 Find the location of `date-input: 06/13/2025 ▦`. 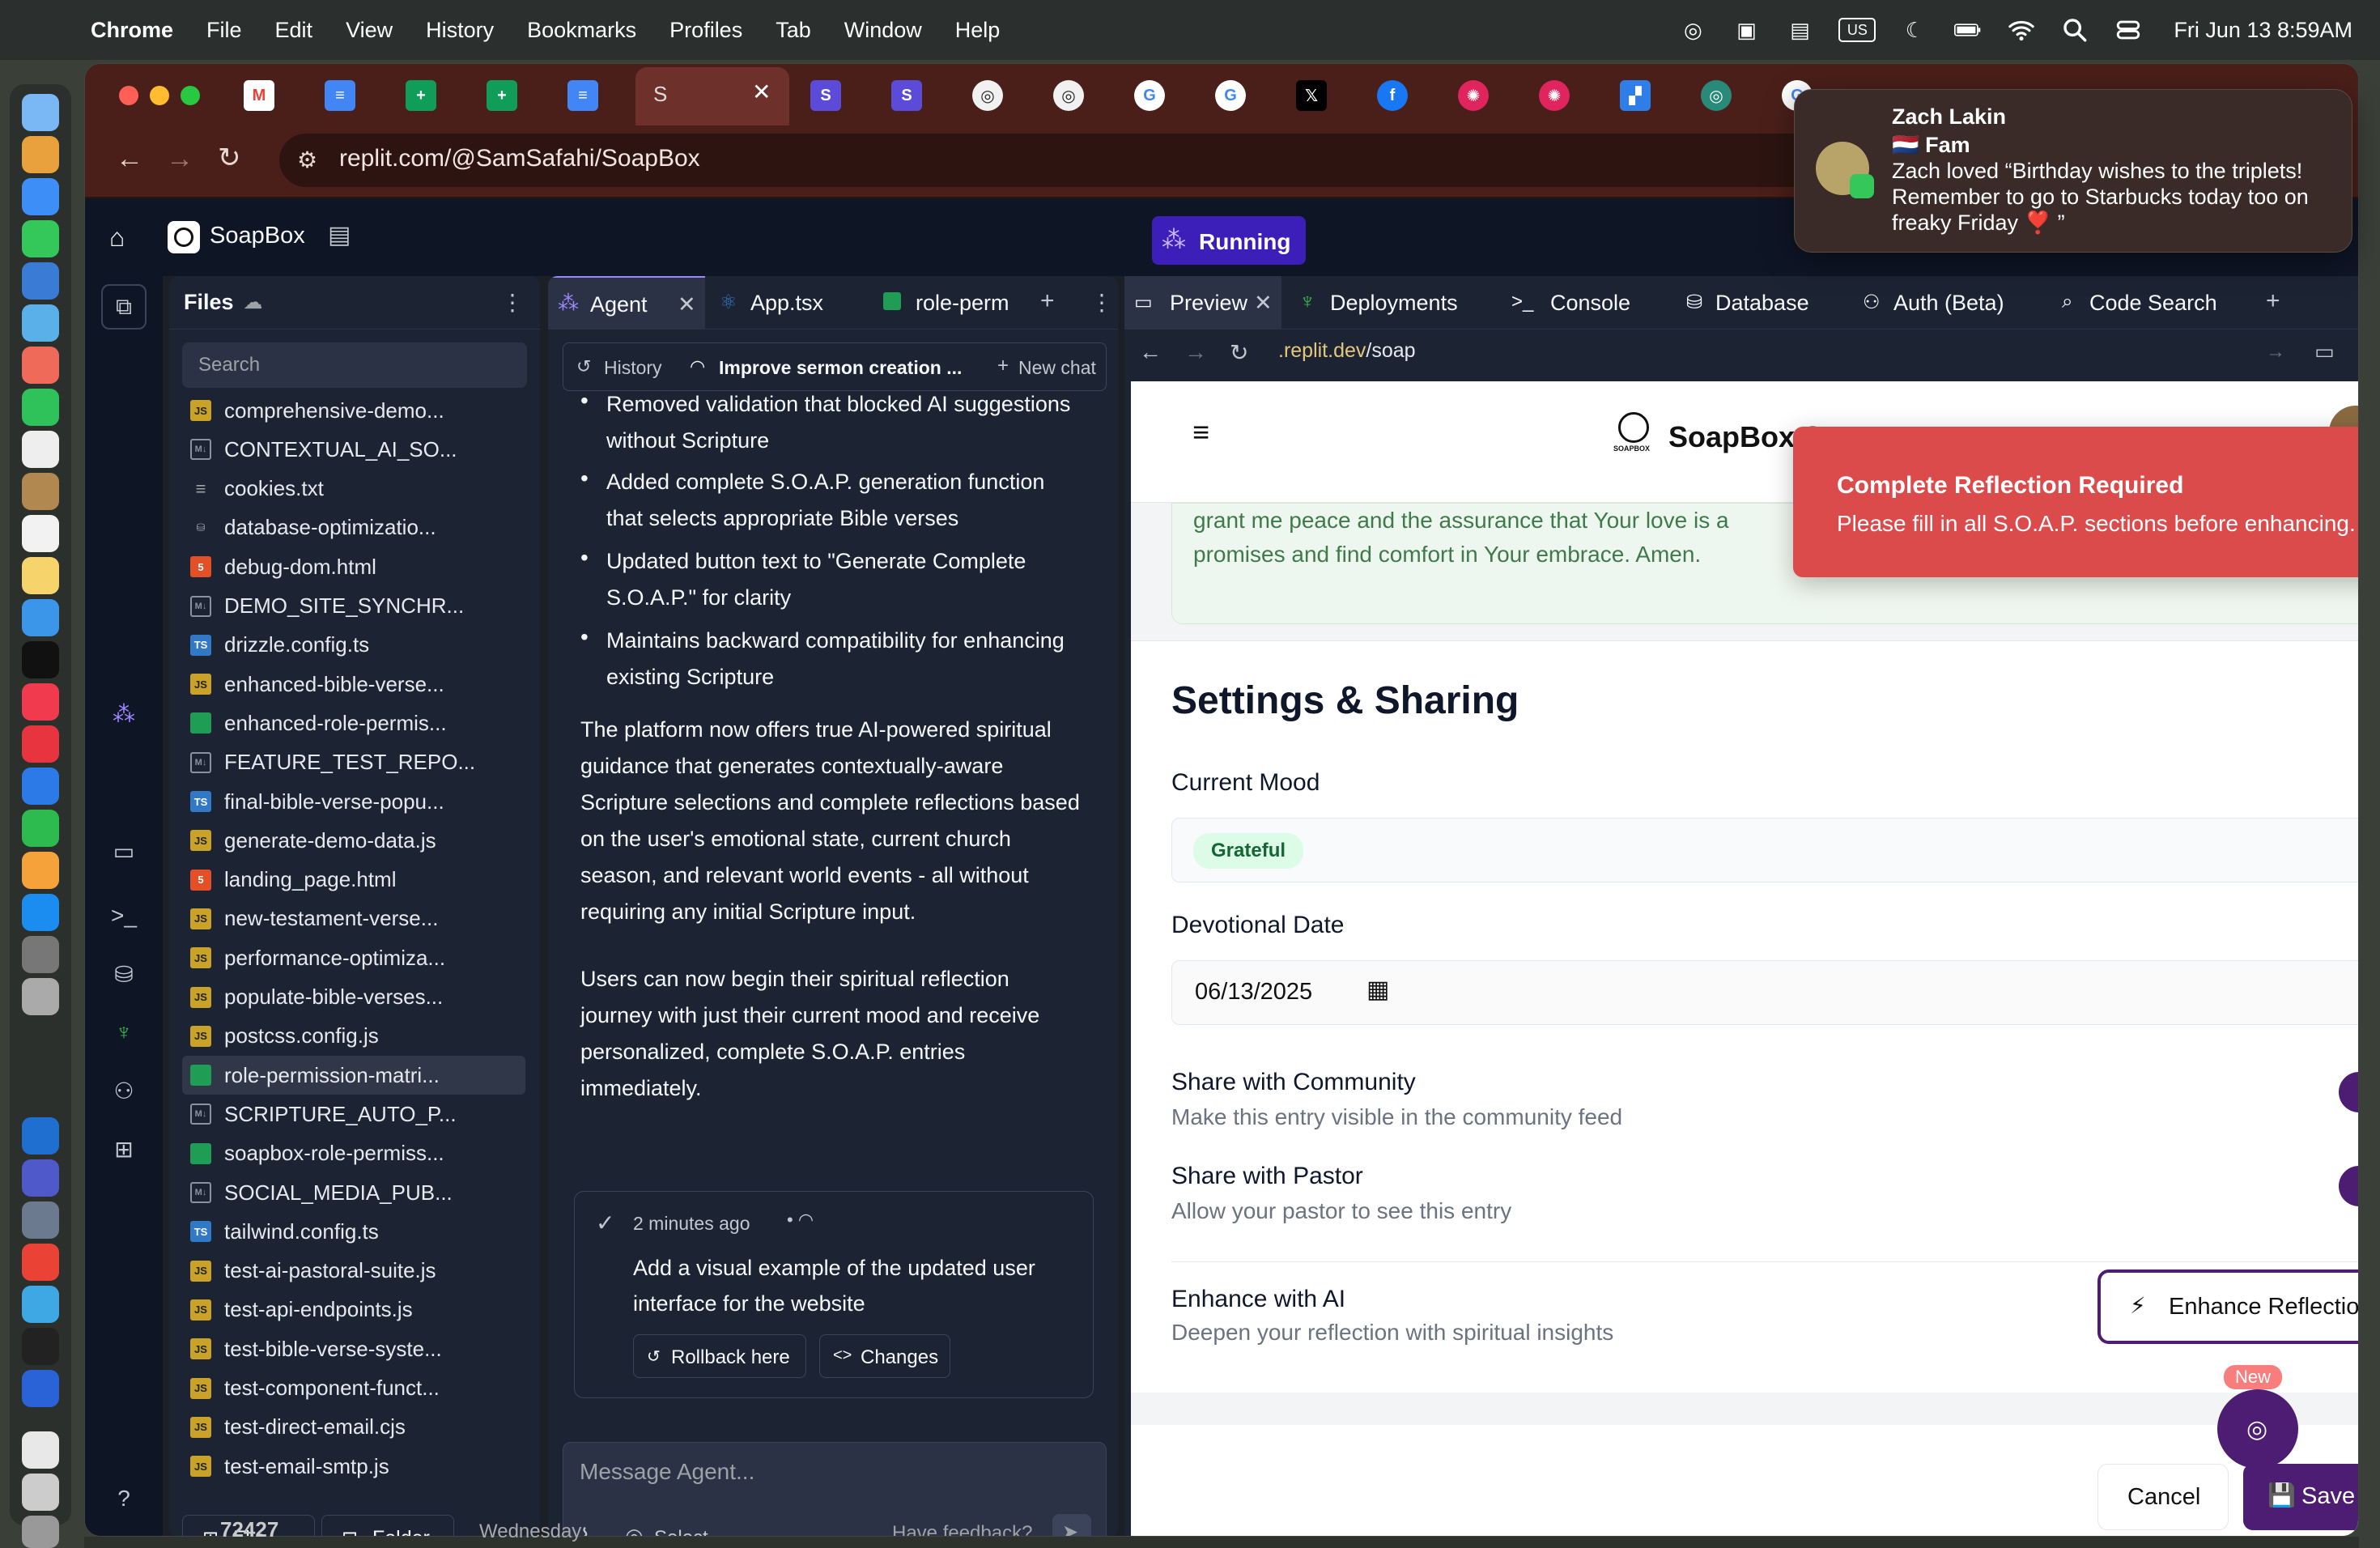

date-input: 06/13/2025 ▦ is located at coordinates (1765, 993).